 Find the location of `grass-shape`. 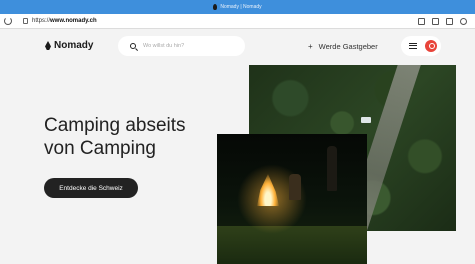

grass-shape is located at coordinates (292, 245).